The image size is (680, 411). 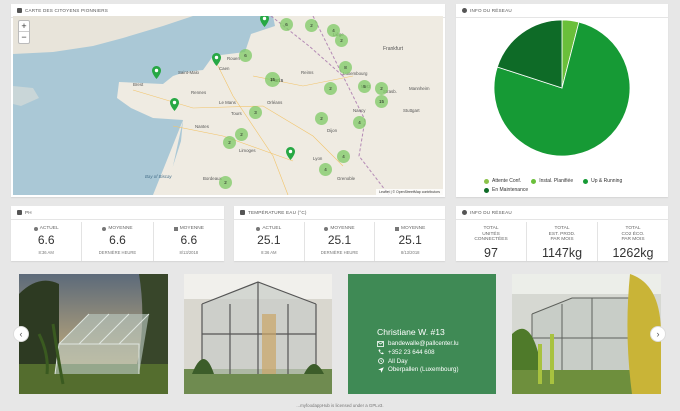 I want to click on legend-label: En Maintenance, so click(x=510, y=190).